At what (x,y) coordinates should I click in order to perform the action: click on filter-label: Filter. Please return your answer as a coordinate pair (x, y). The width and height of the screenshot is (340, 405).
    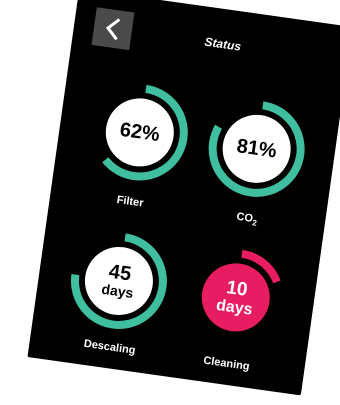
    Looking at the image, I should click on (130, 201).